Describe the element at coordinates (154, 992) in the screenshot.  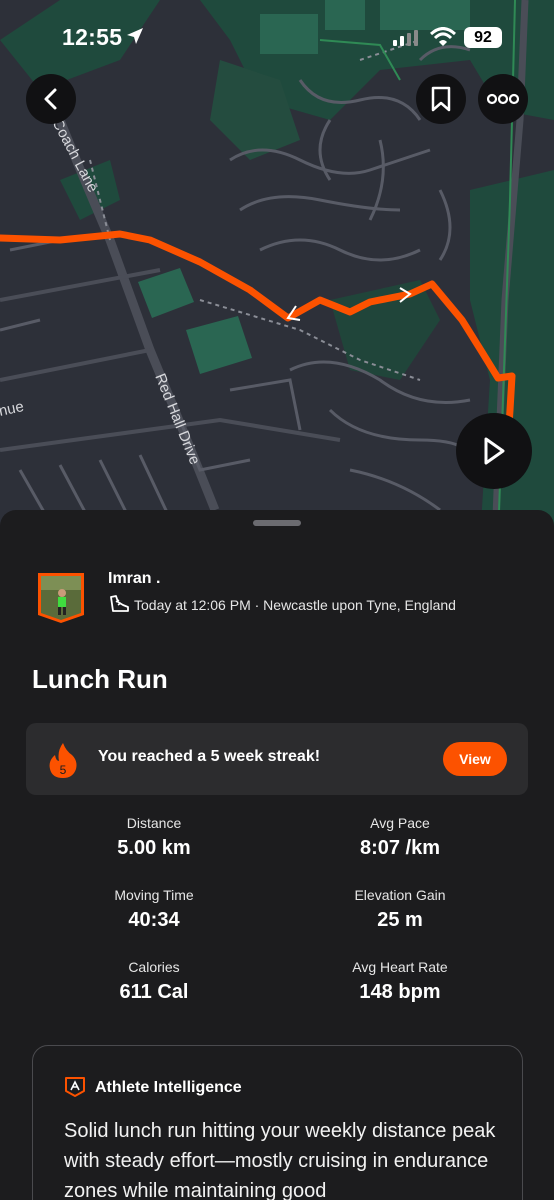
I see `stat-value: 611 Cal` at that location.